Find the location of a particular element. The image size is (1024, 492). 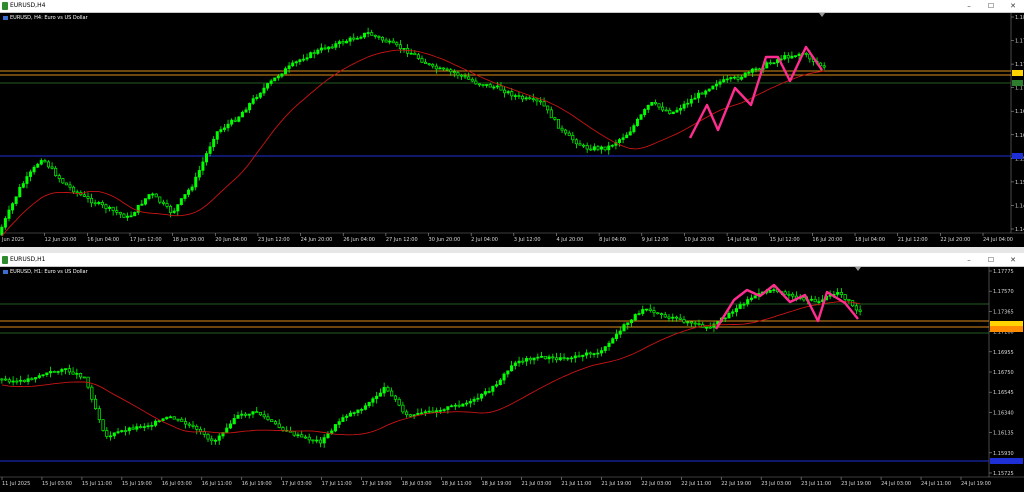

time-axis-label: 21 Jul 11:00 is located at coordinates (576, 484).